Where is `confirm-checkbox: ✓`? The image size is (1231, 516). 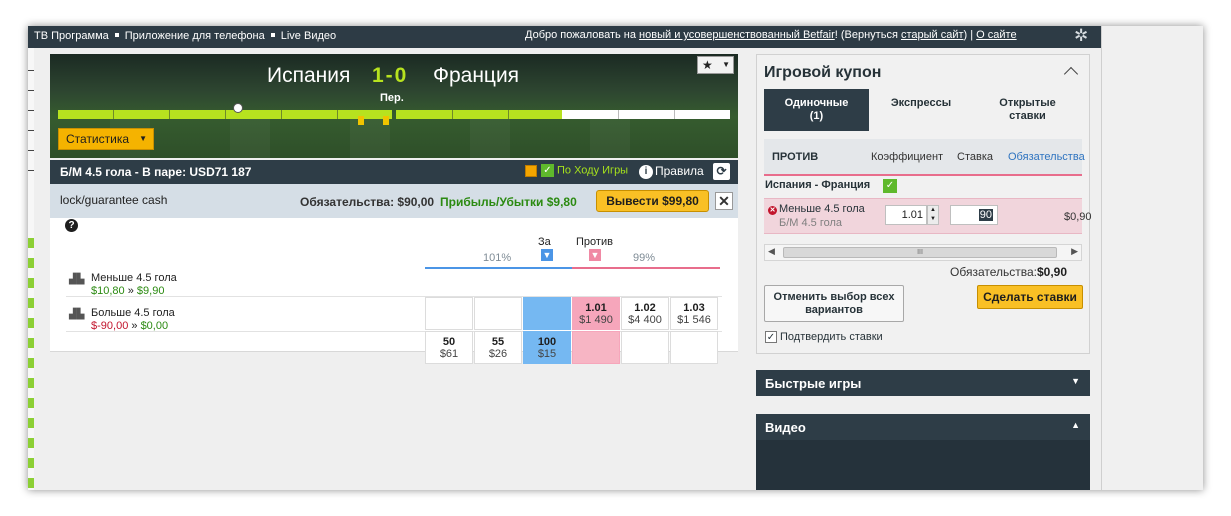
confirm-checkbox: ✓ is located at coordinates (771, 337).